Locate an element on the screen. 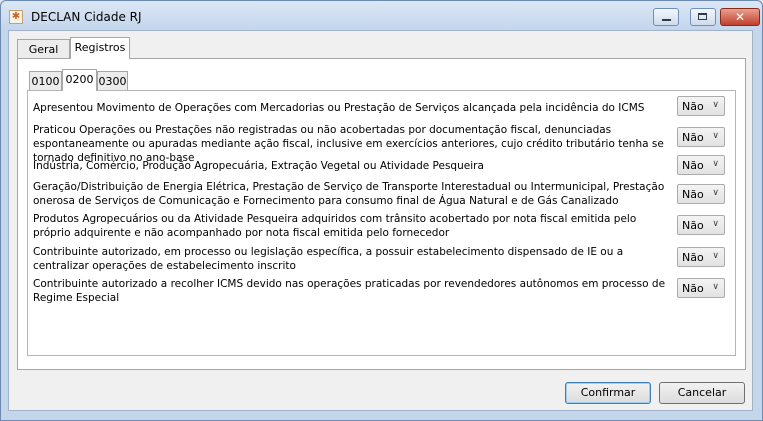  title-bar: ✱ DECLAN Cidade RJ ✕ is located at coordinates (381, 16).